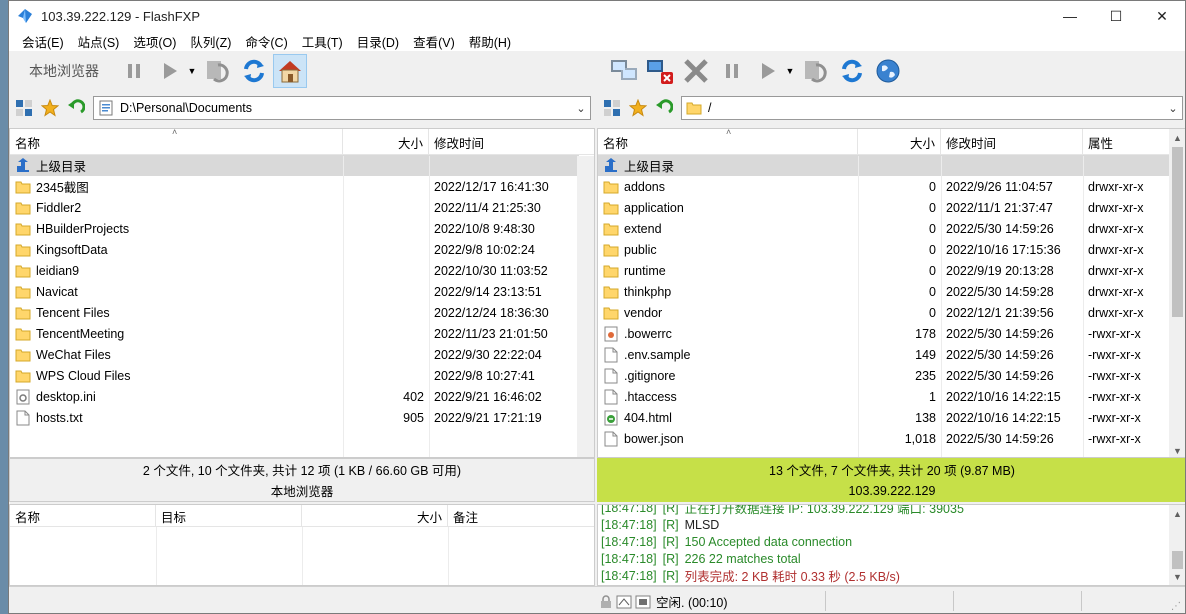 The image size is (1186, 614). Describe the element at coordinates (1177, 545) in the screenshot. I see `log-scrollbar: ▲ ▼` at that location.